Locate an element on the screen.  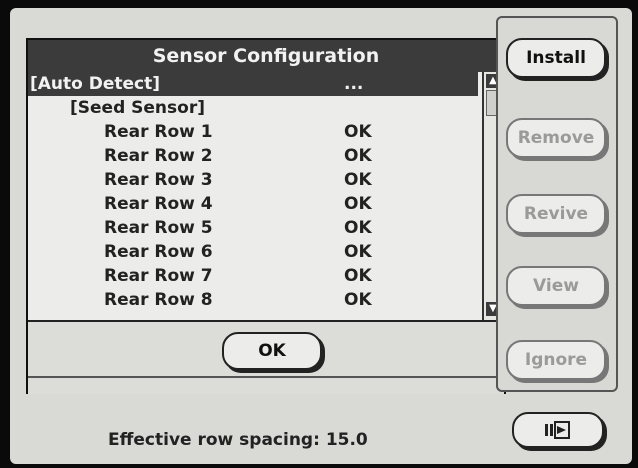
dialog-footer: OK is located at coordinates (266, 357).